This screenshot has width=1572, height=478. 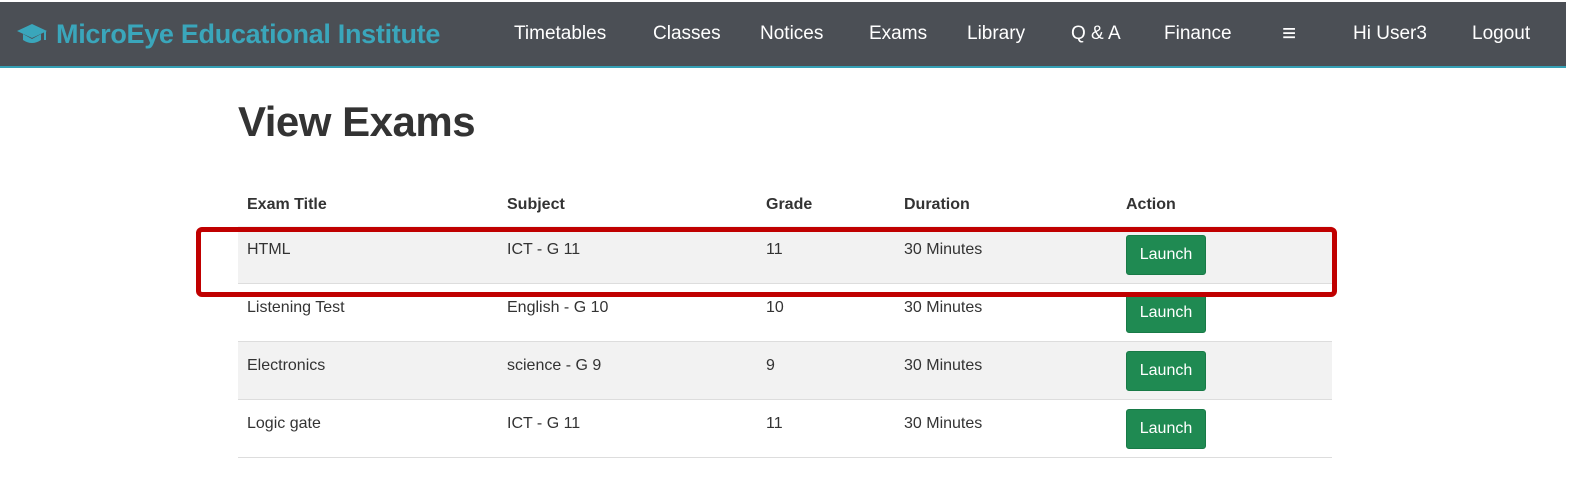 What do you see at coordinates (560, 34) in the screenshot?
I see `nav-timetables: Timetables` at bounding box center [560, 34].